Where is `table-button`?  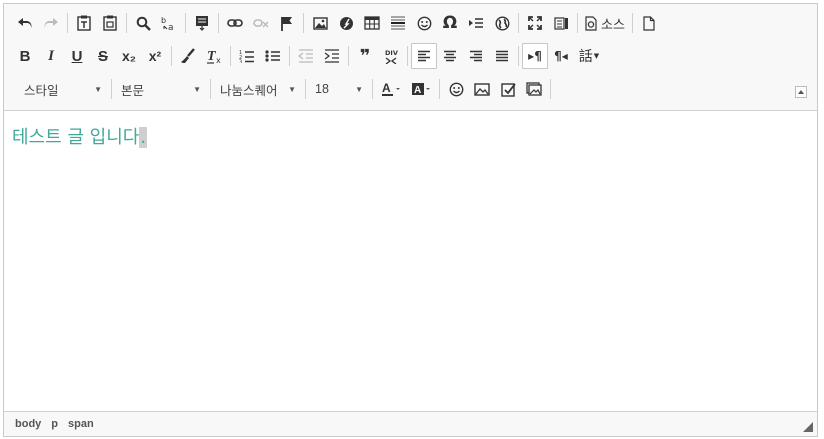 table-button is located at coordinates (372, 23).